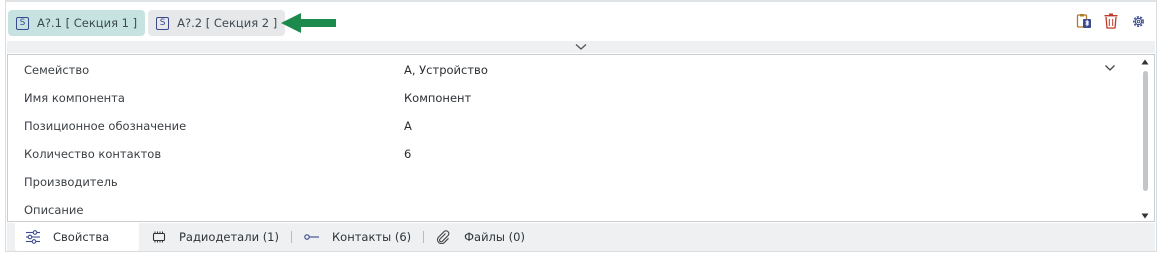 The image size is (1160, 256). Describe the element at coordinates (313, 237) in the screenshot. I see `pin-icon` at that location.